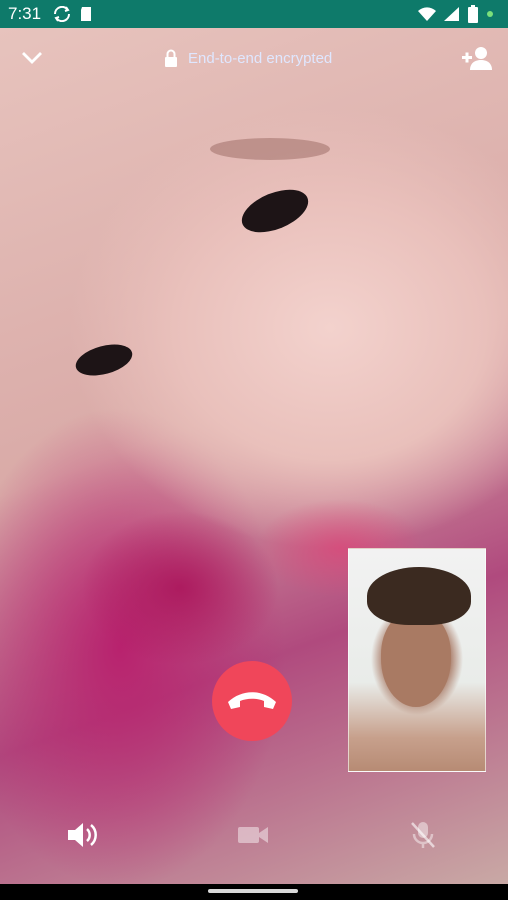  I want to click on sd-card-icon, so click(86, 14).